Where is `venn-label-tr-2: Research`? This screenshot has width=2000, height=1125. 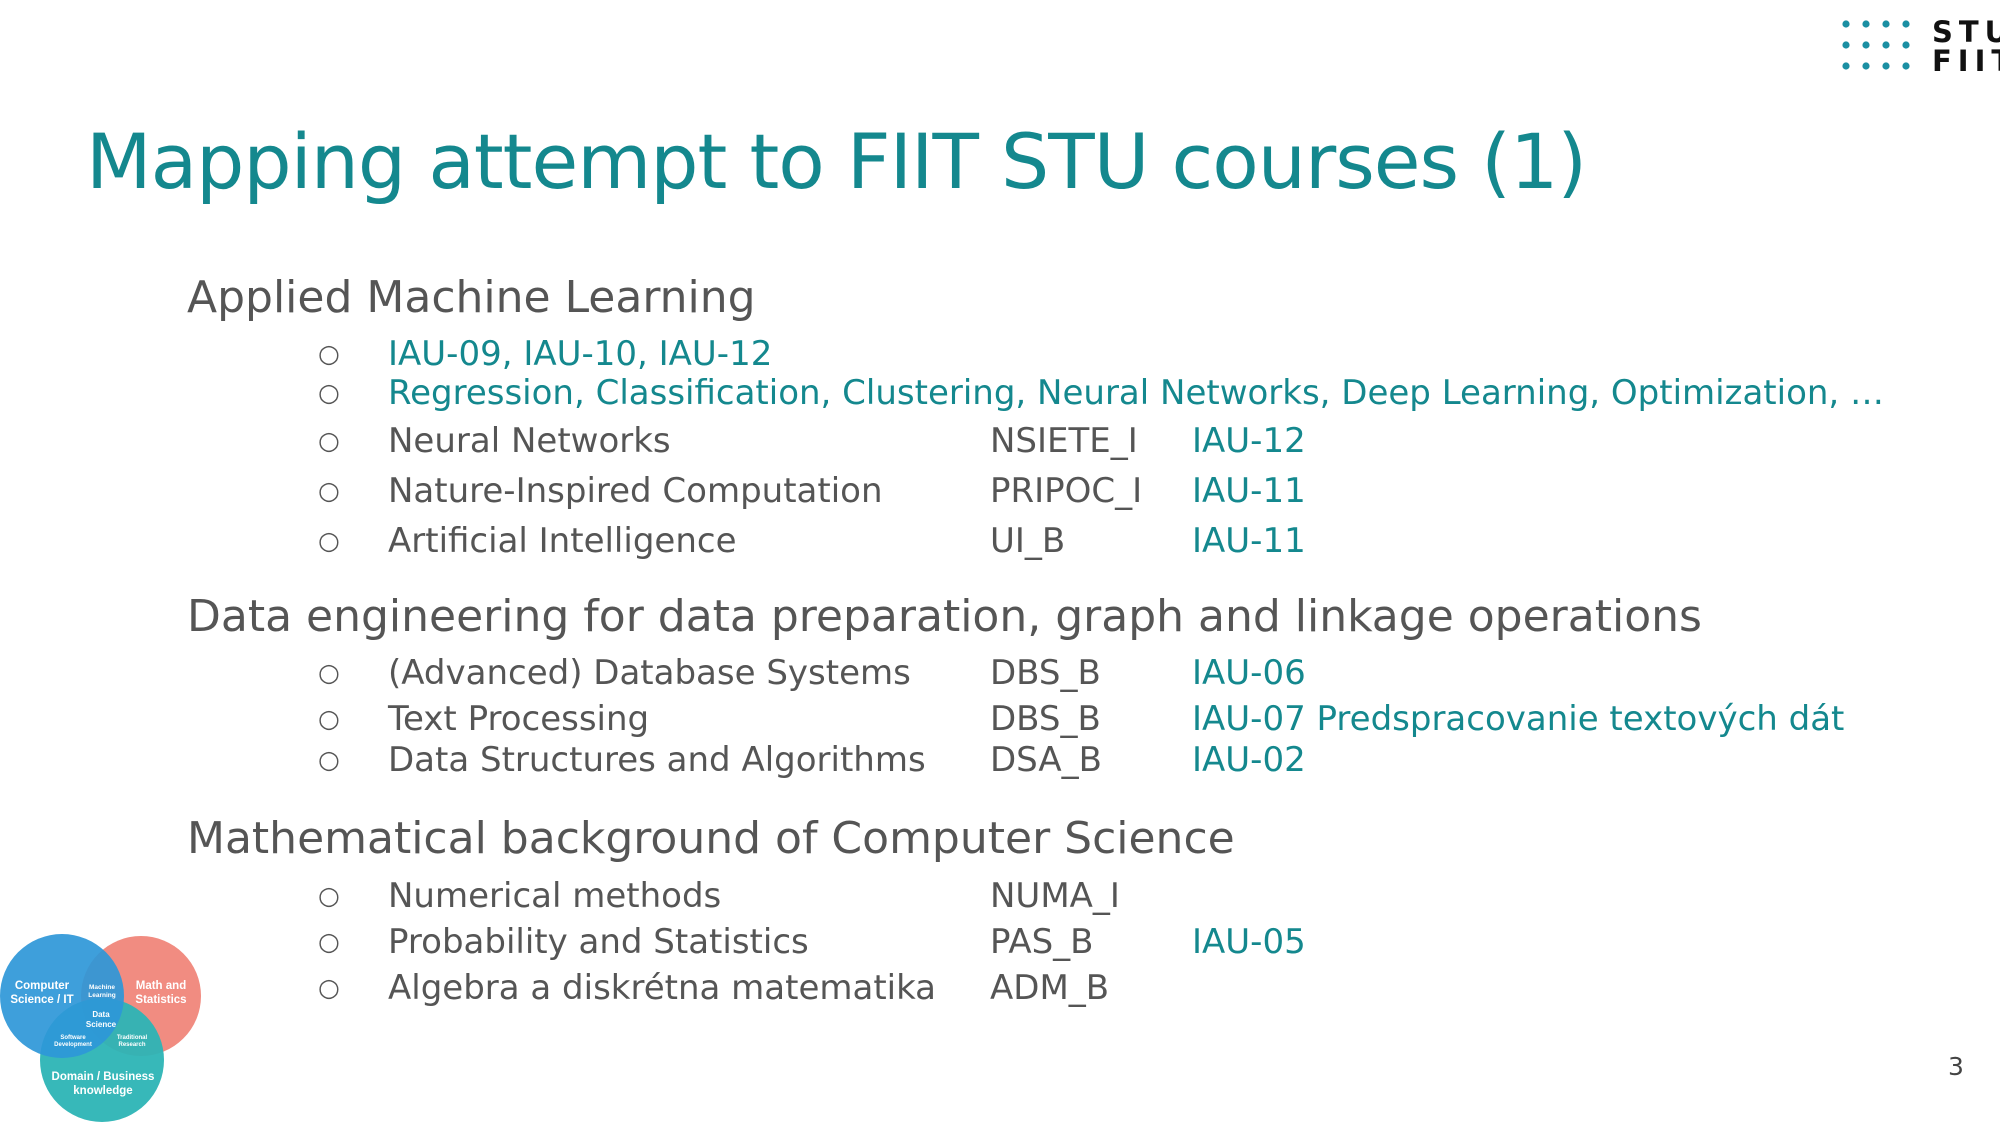
venn-label-tr-2: Research is located at coordinates (131, 1045).